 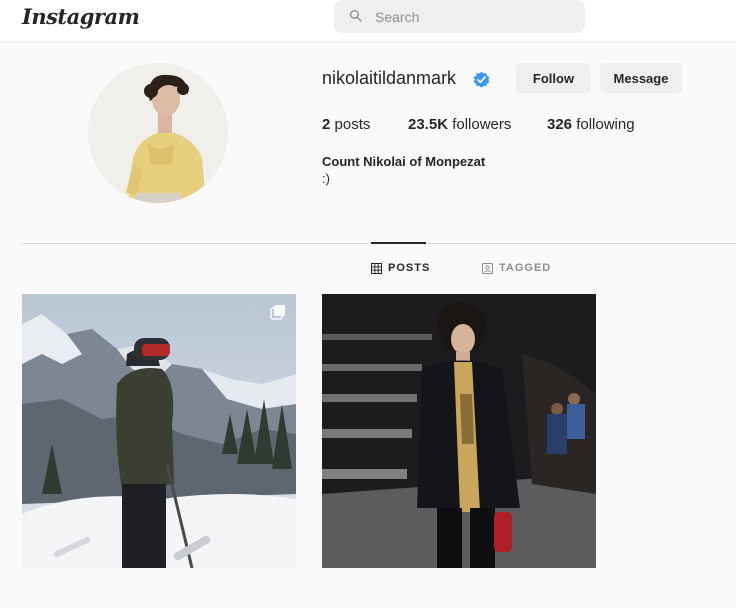 I want to click on message-button: Message, so click(x=641, y=78).